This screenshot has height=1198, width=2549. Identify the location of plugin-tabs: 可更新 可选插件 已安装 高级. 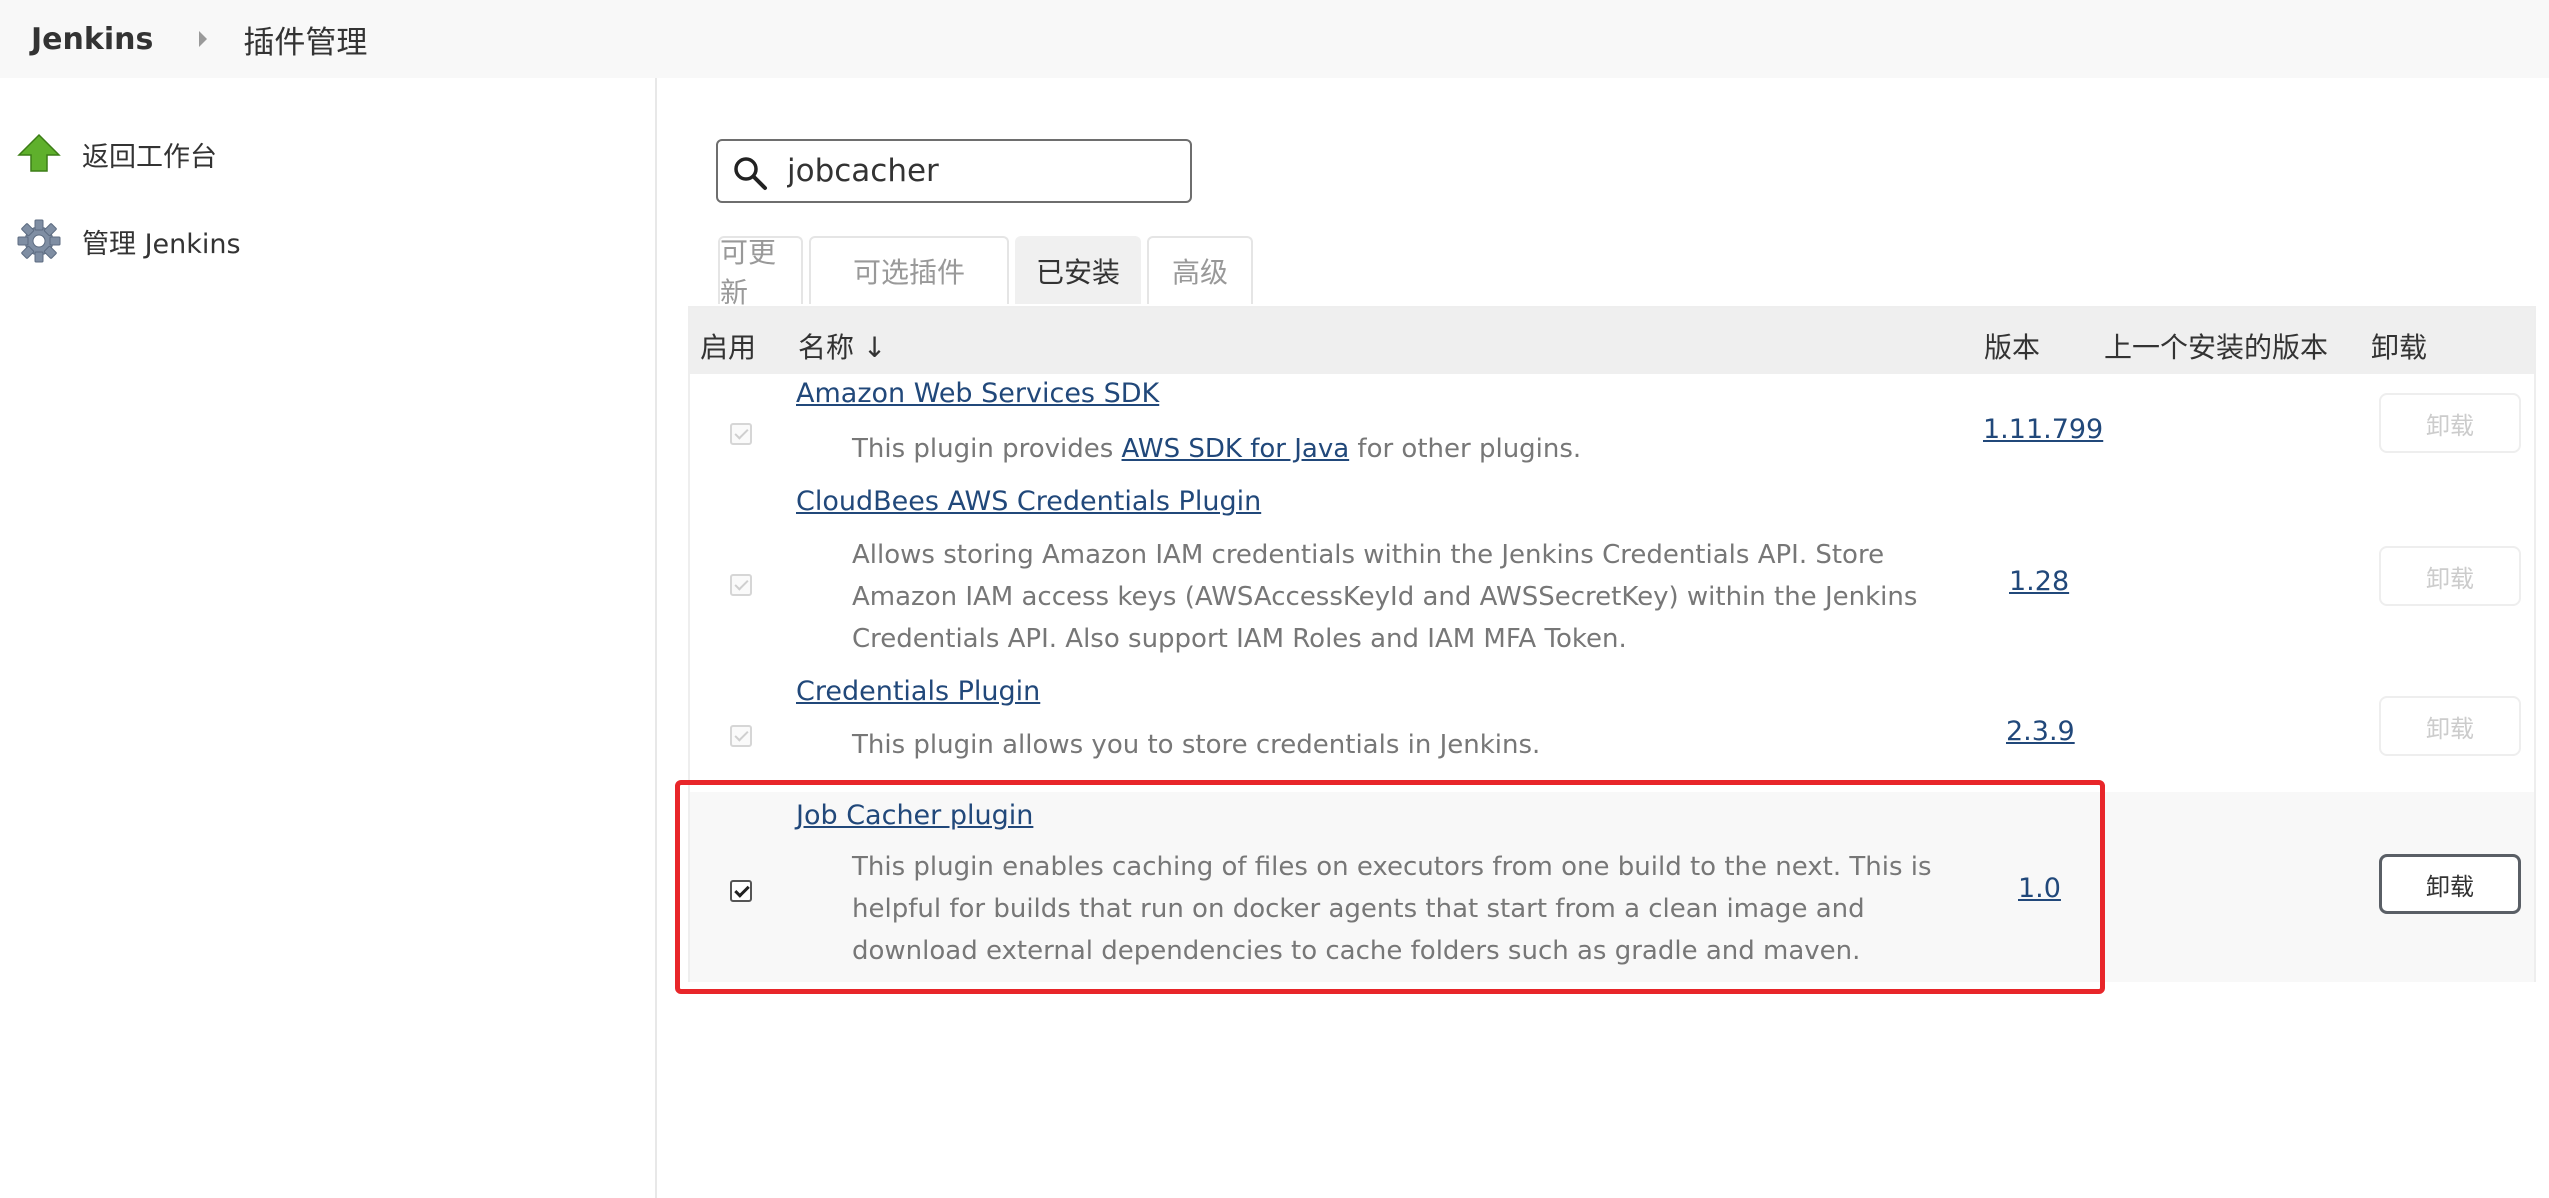
(988, 272).